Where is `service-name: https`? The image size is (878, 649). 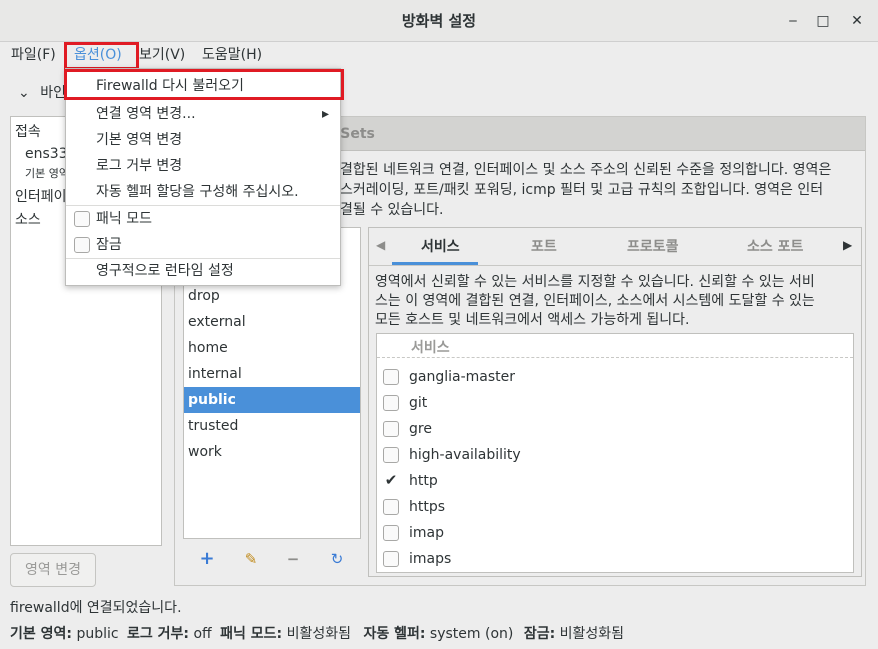 service-name: https is located at coordinates (427, 507).